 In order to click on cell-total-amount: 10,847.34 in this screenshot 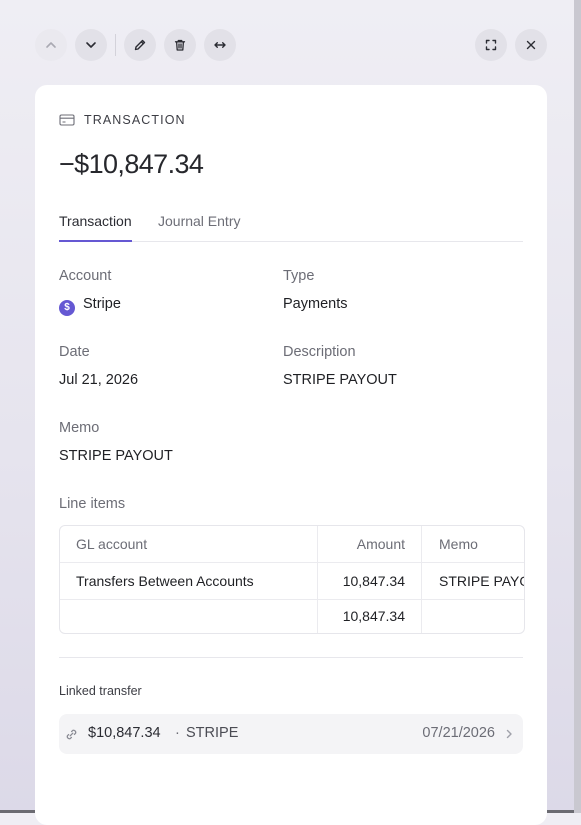, I will do `click(370, 616)`.